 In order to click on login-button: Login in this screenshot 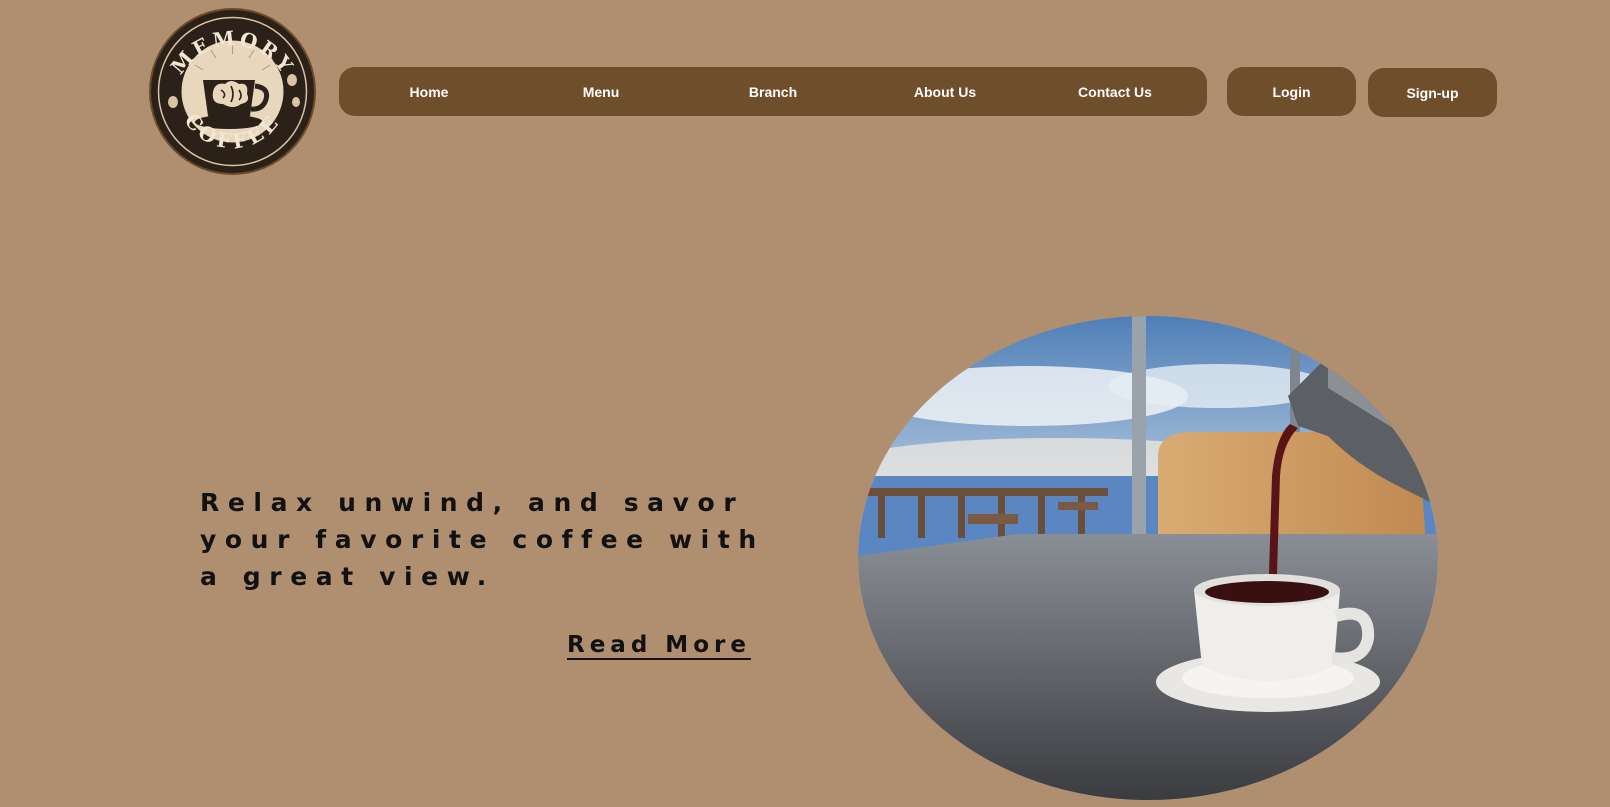, I will do `click(1291, 91)`.